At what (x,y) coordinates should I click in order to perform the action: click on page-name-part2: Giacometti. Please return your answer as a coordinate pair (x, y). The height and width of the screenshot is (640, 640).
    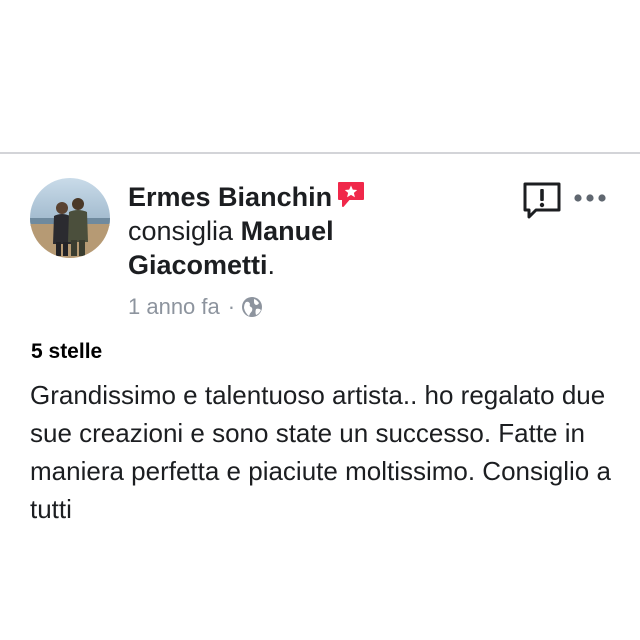
    Looking at the image, I should click on (198, 265).